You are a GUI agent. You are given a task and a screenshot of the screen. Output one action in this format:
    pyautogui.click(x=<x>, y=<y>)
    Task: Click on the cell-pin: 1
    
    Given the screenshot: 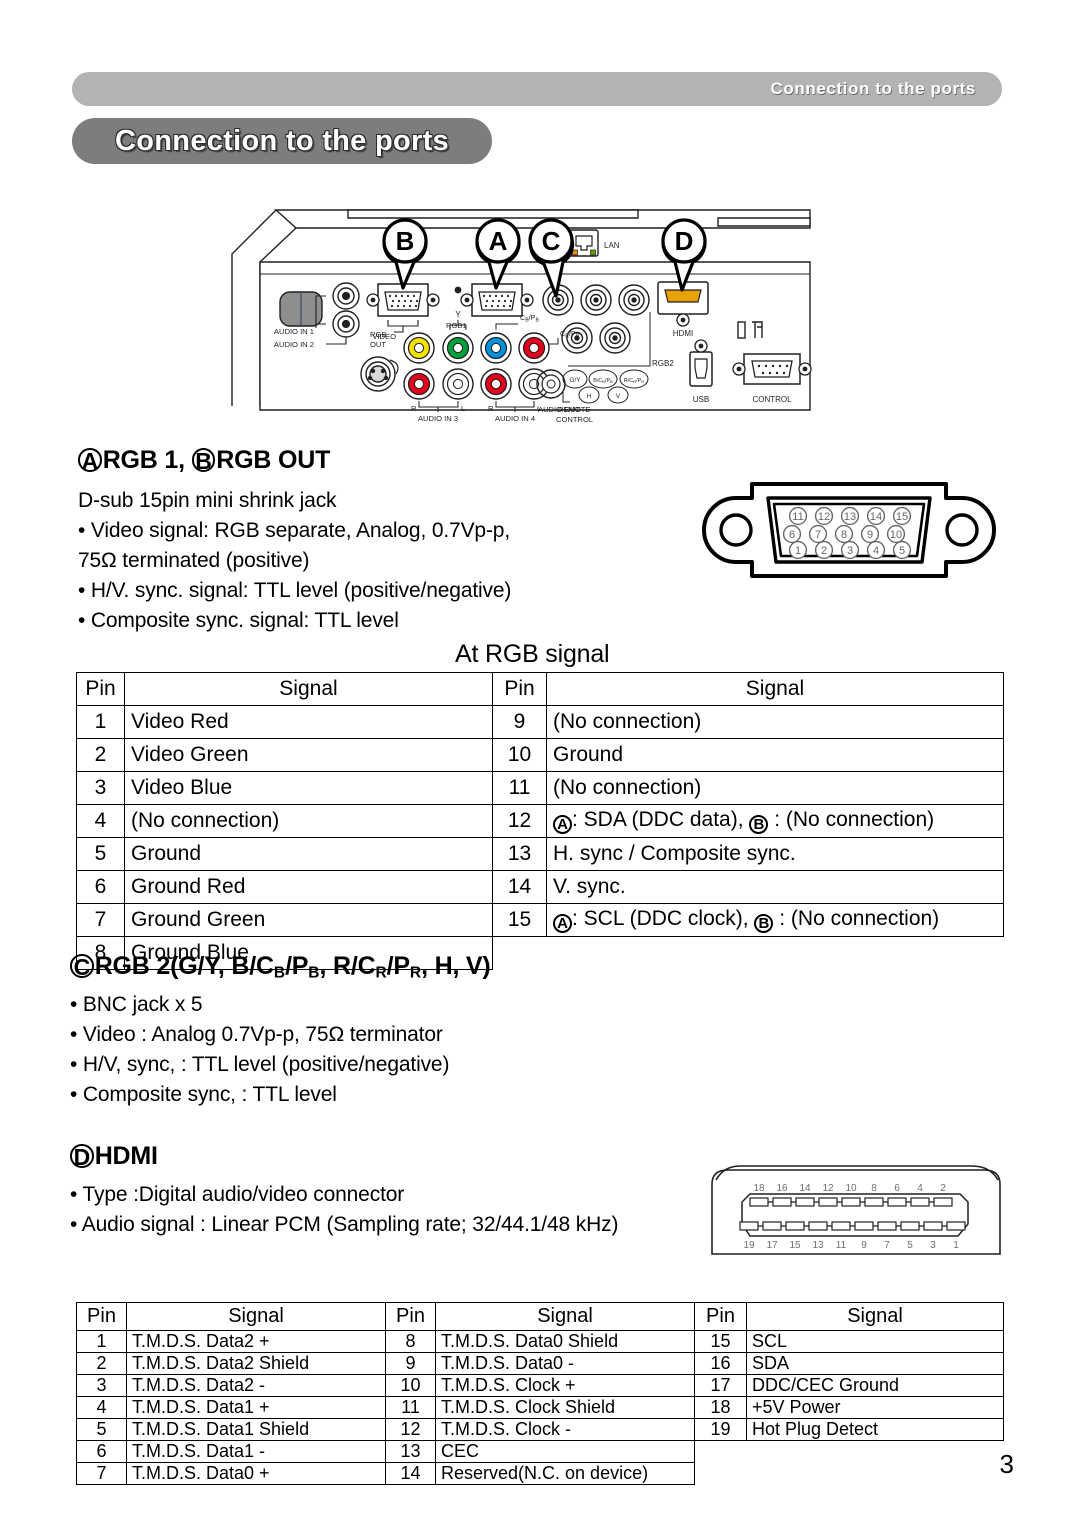 What is the action you would take?
    pyautogui.click(x=101, y=1341)
    